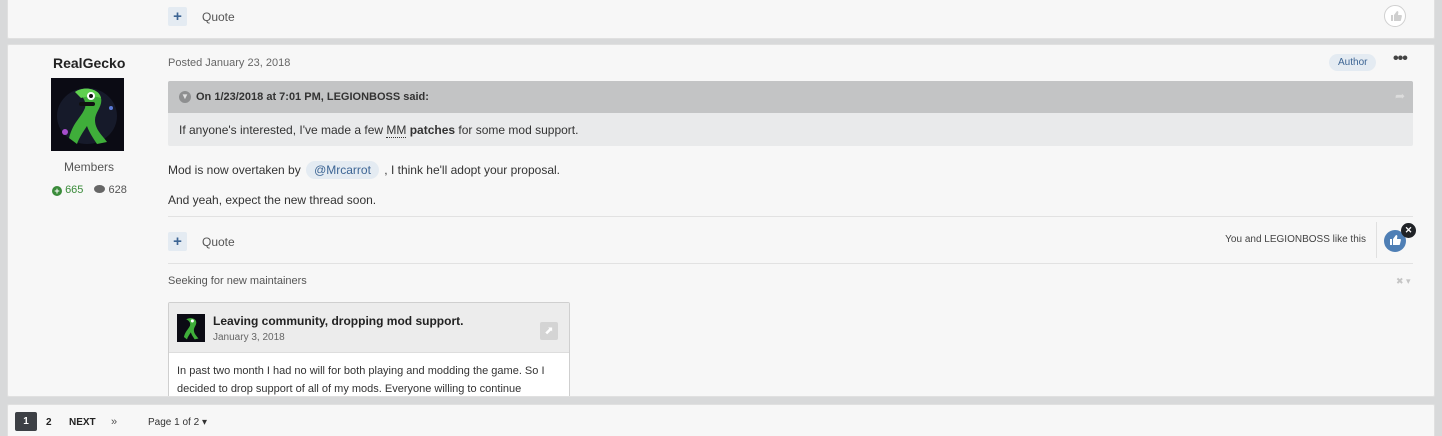  Describe the element at coordinates (338, 321) in the screenshot. I see `embed-title: Leaving community, dropping mod support.` at that location.